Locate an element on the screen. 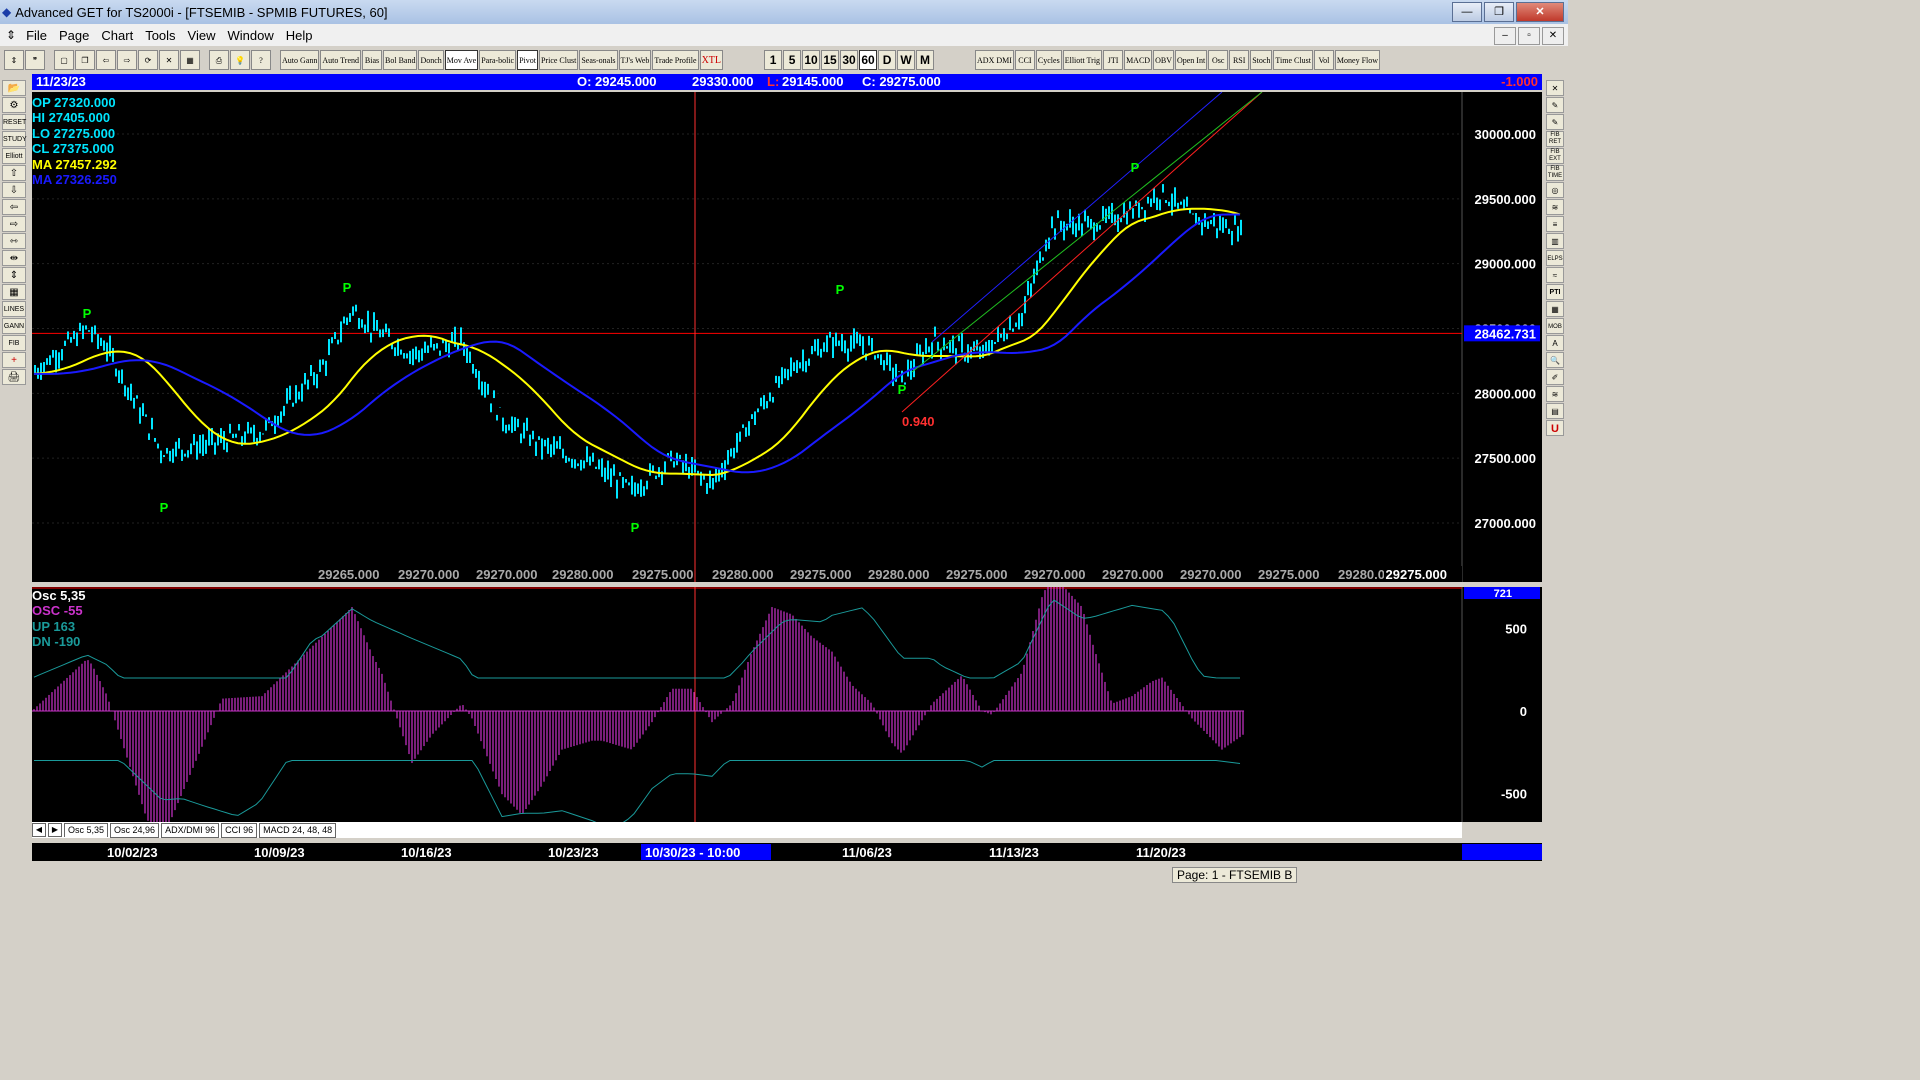  period-w-button: W is located at coordinates (906, 60).